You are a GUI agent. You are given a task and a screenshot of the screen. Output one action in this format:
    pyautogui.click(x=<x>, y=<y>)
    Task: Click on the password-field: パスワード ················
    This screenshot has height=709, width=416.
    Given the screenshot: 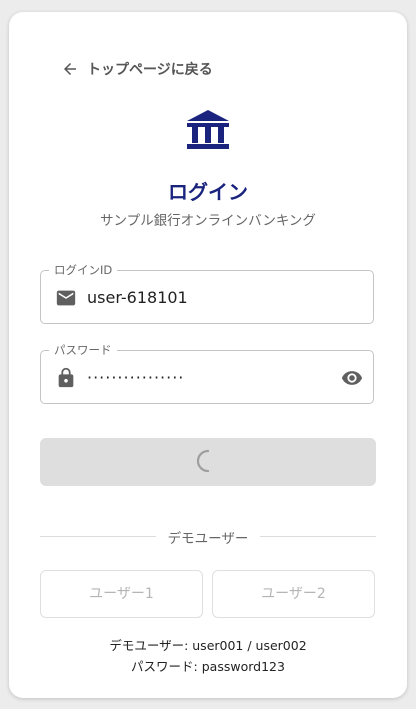 What is the action you would take?
    pyautogui.click(x=207, y=373)
    